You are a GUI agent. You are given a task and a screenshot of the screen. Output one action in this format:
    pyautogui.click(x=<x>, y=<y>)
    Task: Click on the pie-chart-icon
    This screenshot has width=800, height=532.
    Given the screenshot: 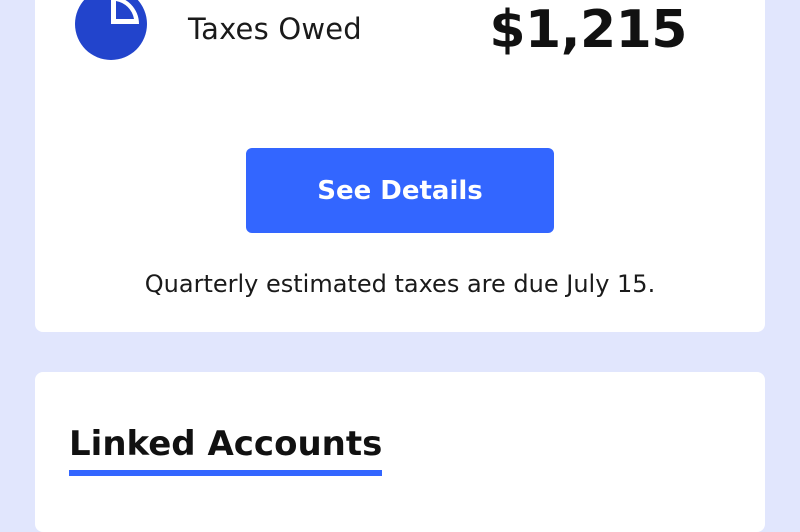 What is the action you would take?
    pyautogui.click(x=111, y=30)
    